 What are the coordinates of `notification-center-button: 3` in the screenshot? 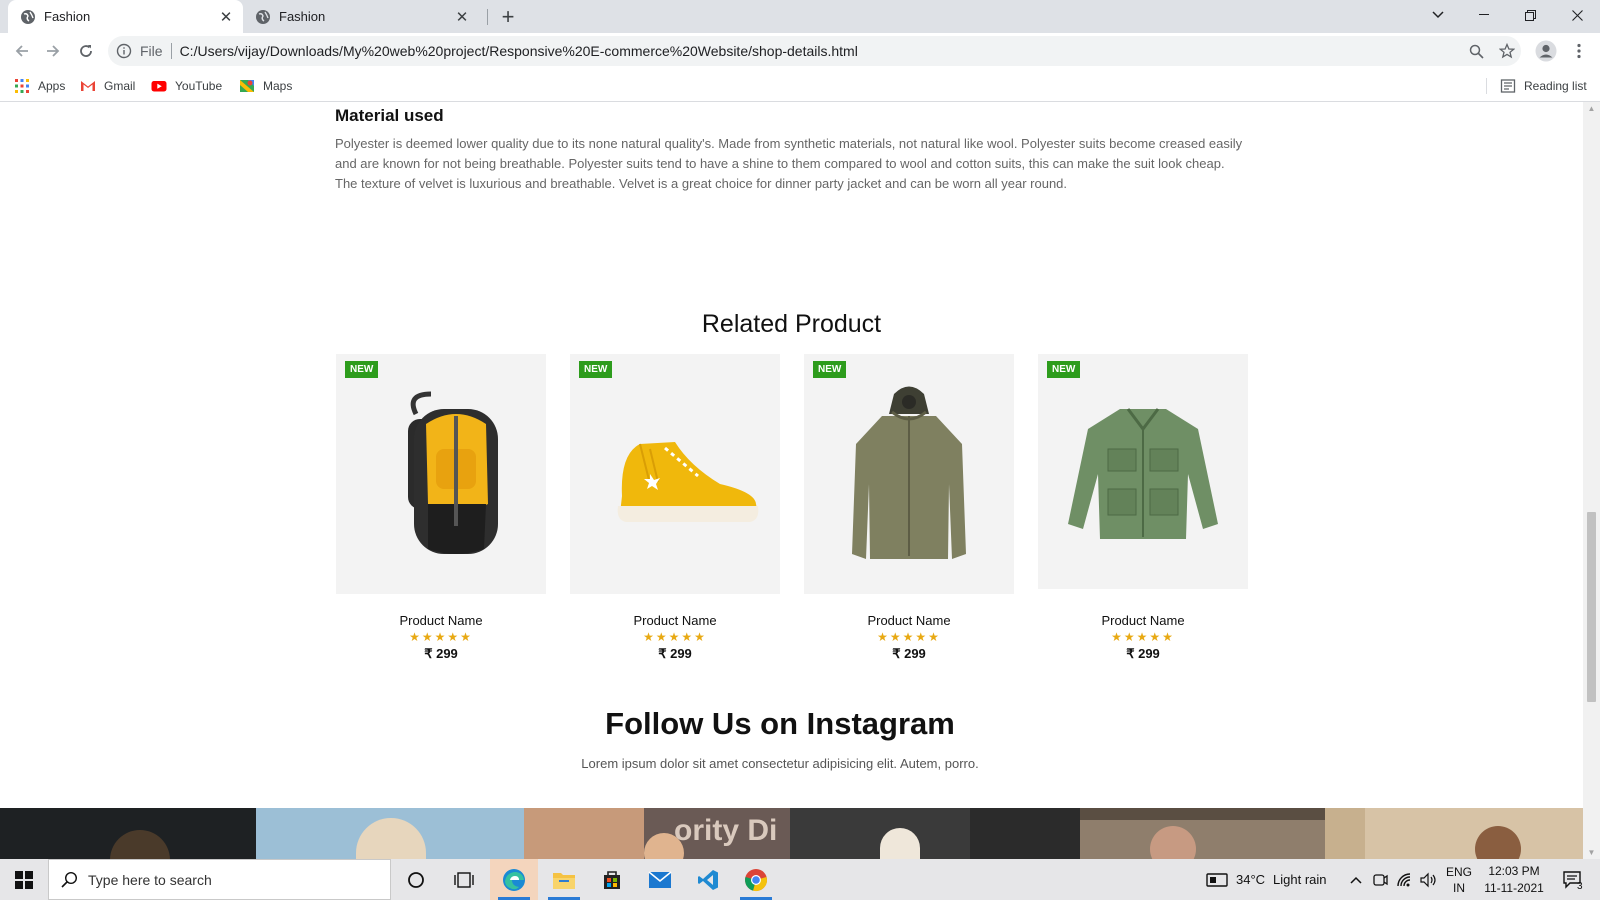 It's located at (1573, 879).